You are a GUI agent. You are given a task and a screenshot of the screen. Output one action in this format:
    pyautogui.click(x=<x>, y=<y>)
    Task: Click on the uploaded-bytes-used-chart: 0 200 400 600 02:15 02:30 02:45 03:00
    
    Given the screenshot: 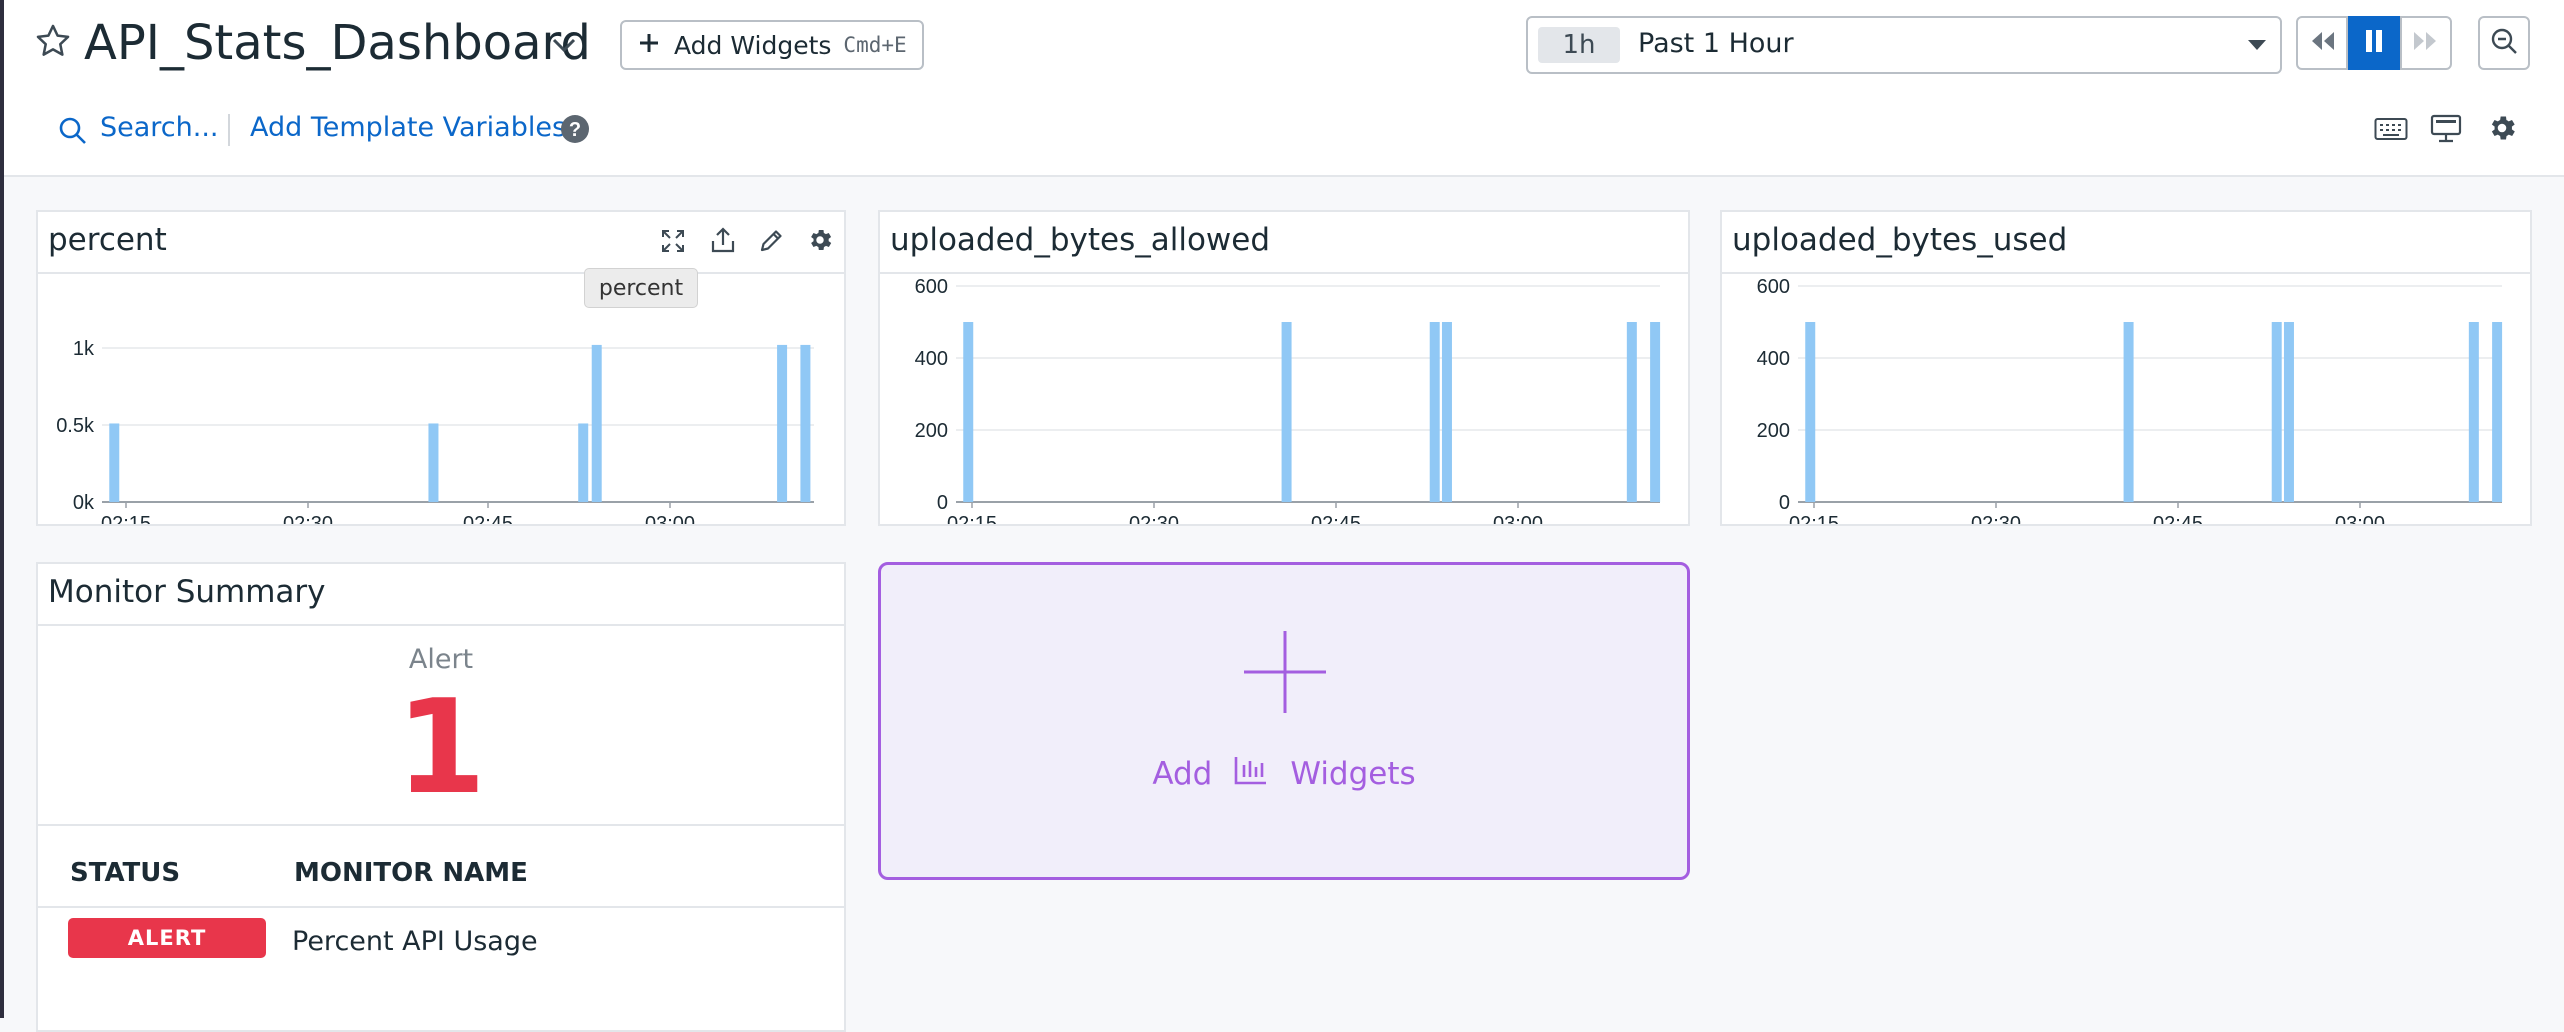 What is the action you would take?
    pyautogui.click(x=2126, y=399)
    